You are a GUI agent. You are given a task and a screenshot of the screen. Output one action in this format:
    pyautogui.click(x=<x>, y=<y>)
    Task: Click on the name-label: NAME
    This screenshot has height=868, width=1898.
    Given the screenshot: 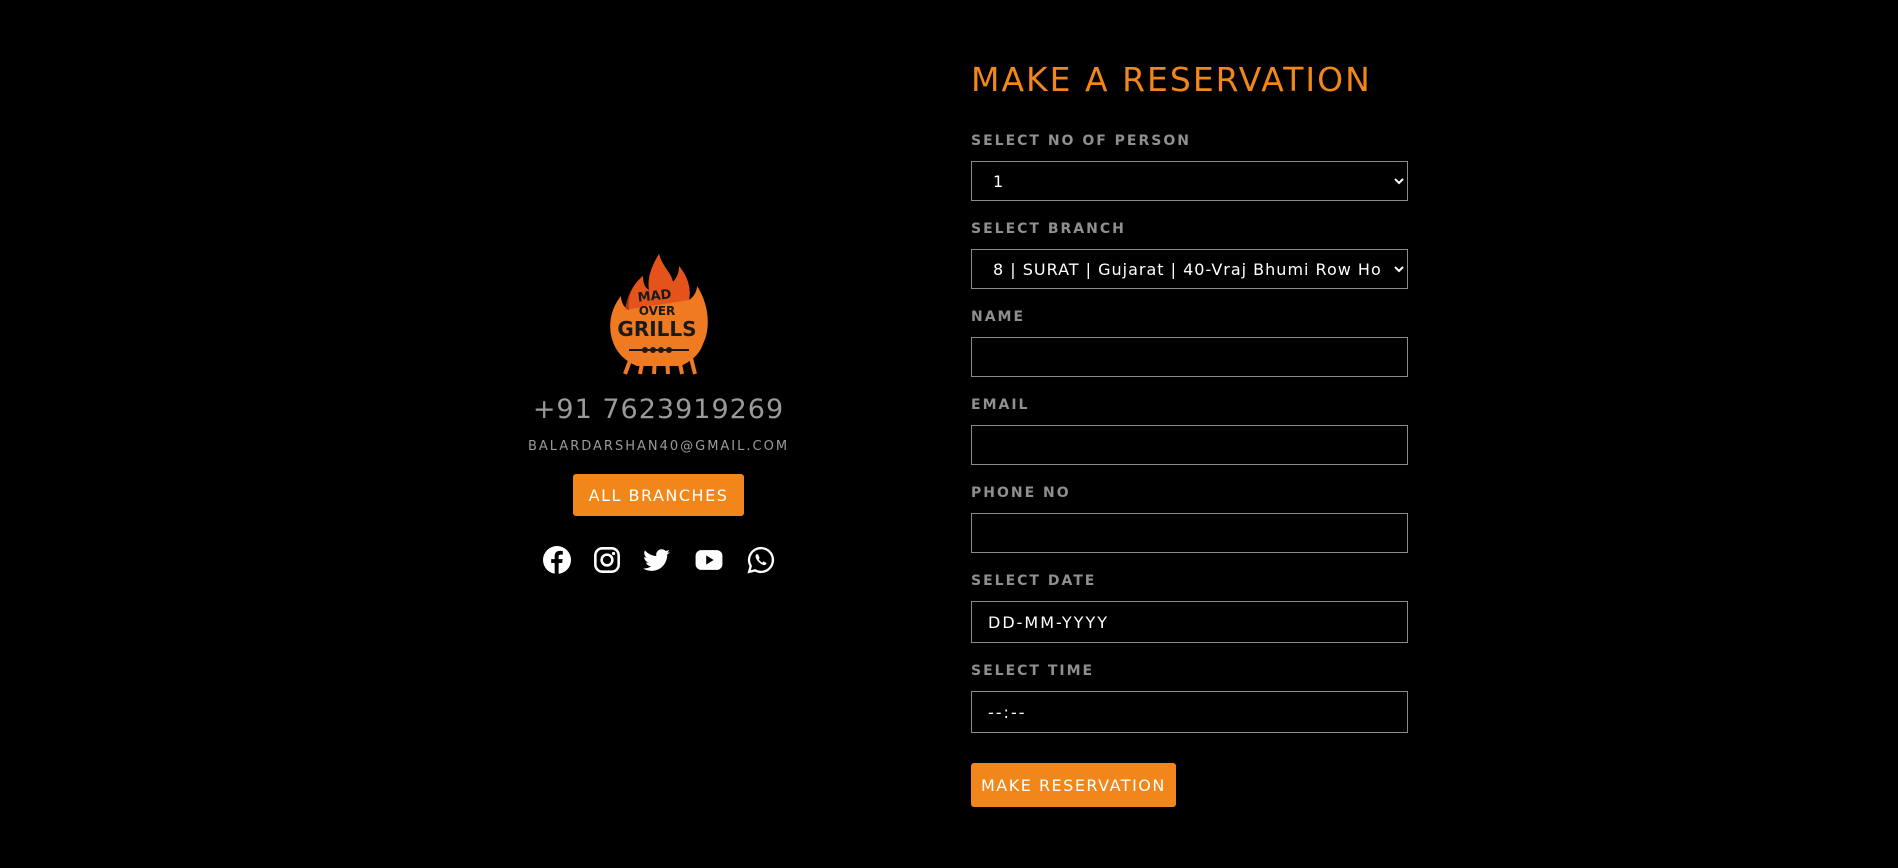 What is the action you would take?
    pyautogui.click(x=998, y=317)
    